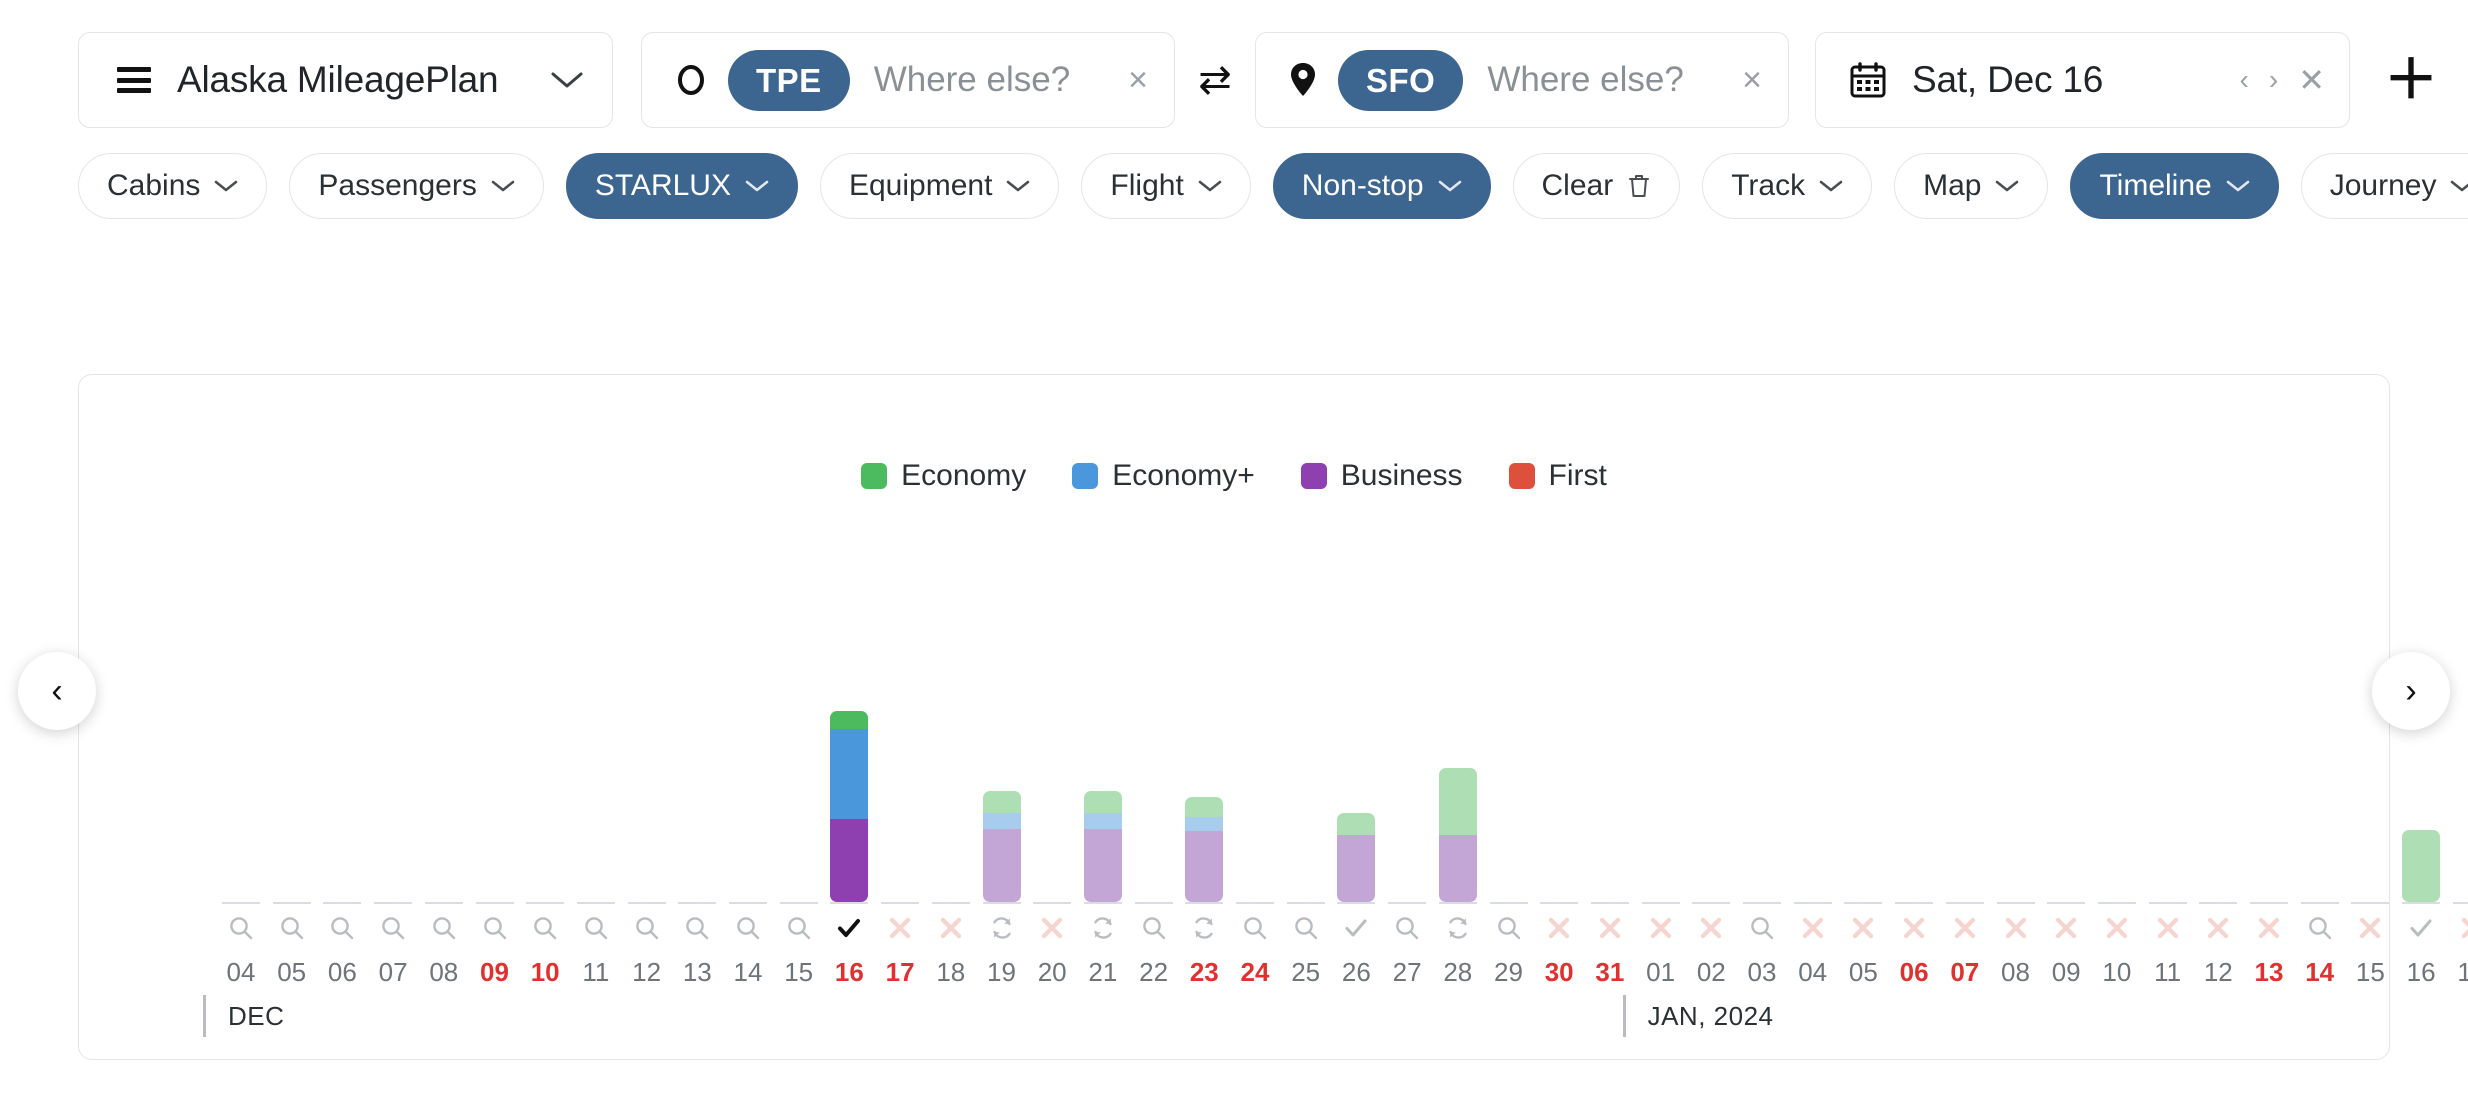  Describe the element at coordinates (2174, 186) in the screenshot. I see `filter-timeline: Timeline` at that location.